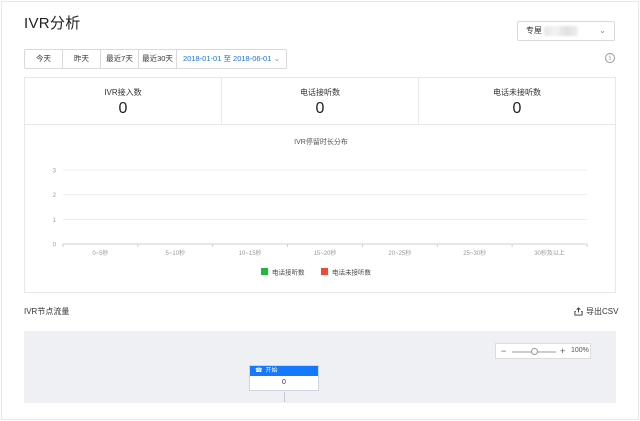 The image size is (640, 421). Describe the element at coordinates (100, 253) in the screenshot. I see `x-tick-label: 0~5秒` at that location.